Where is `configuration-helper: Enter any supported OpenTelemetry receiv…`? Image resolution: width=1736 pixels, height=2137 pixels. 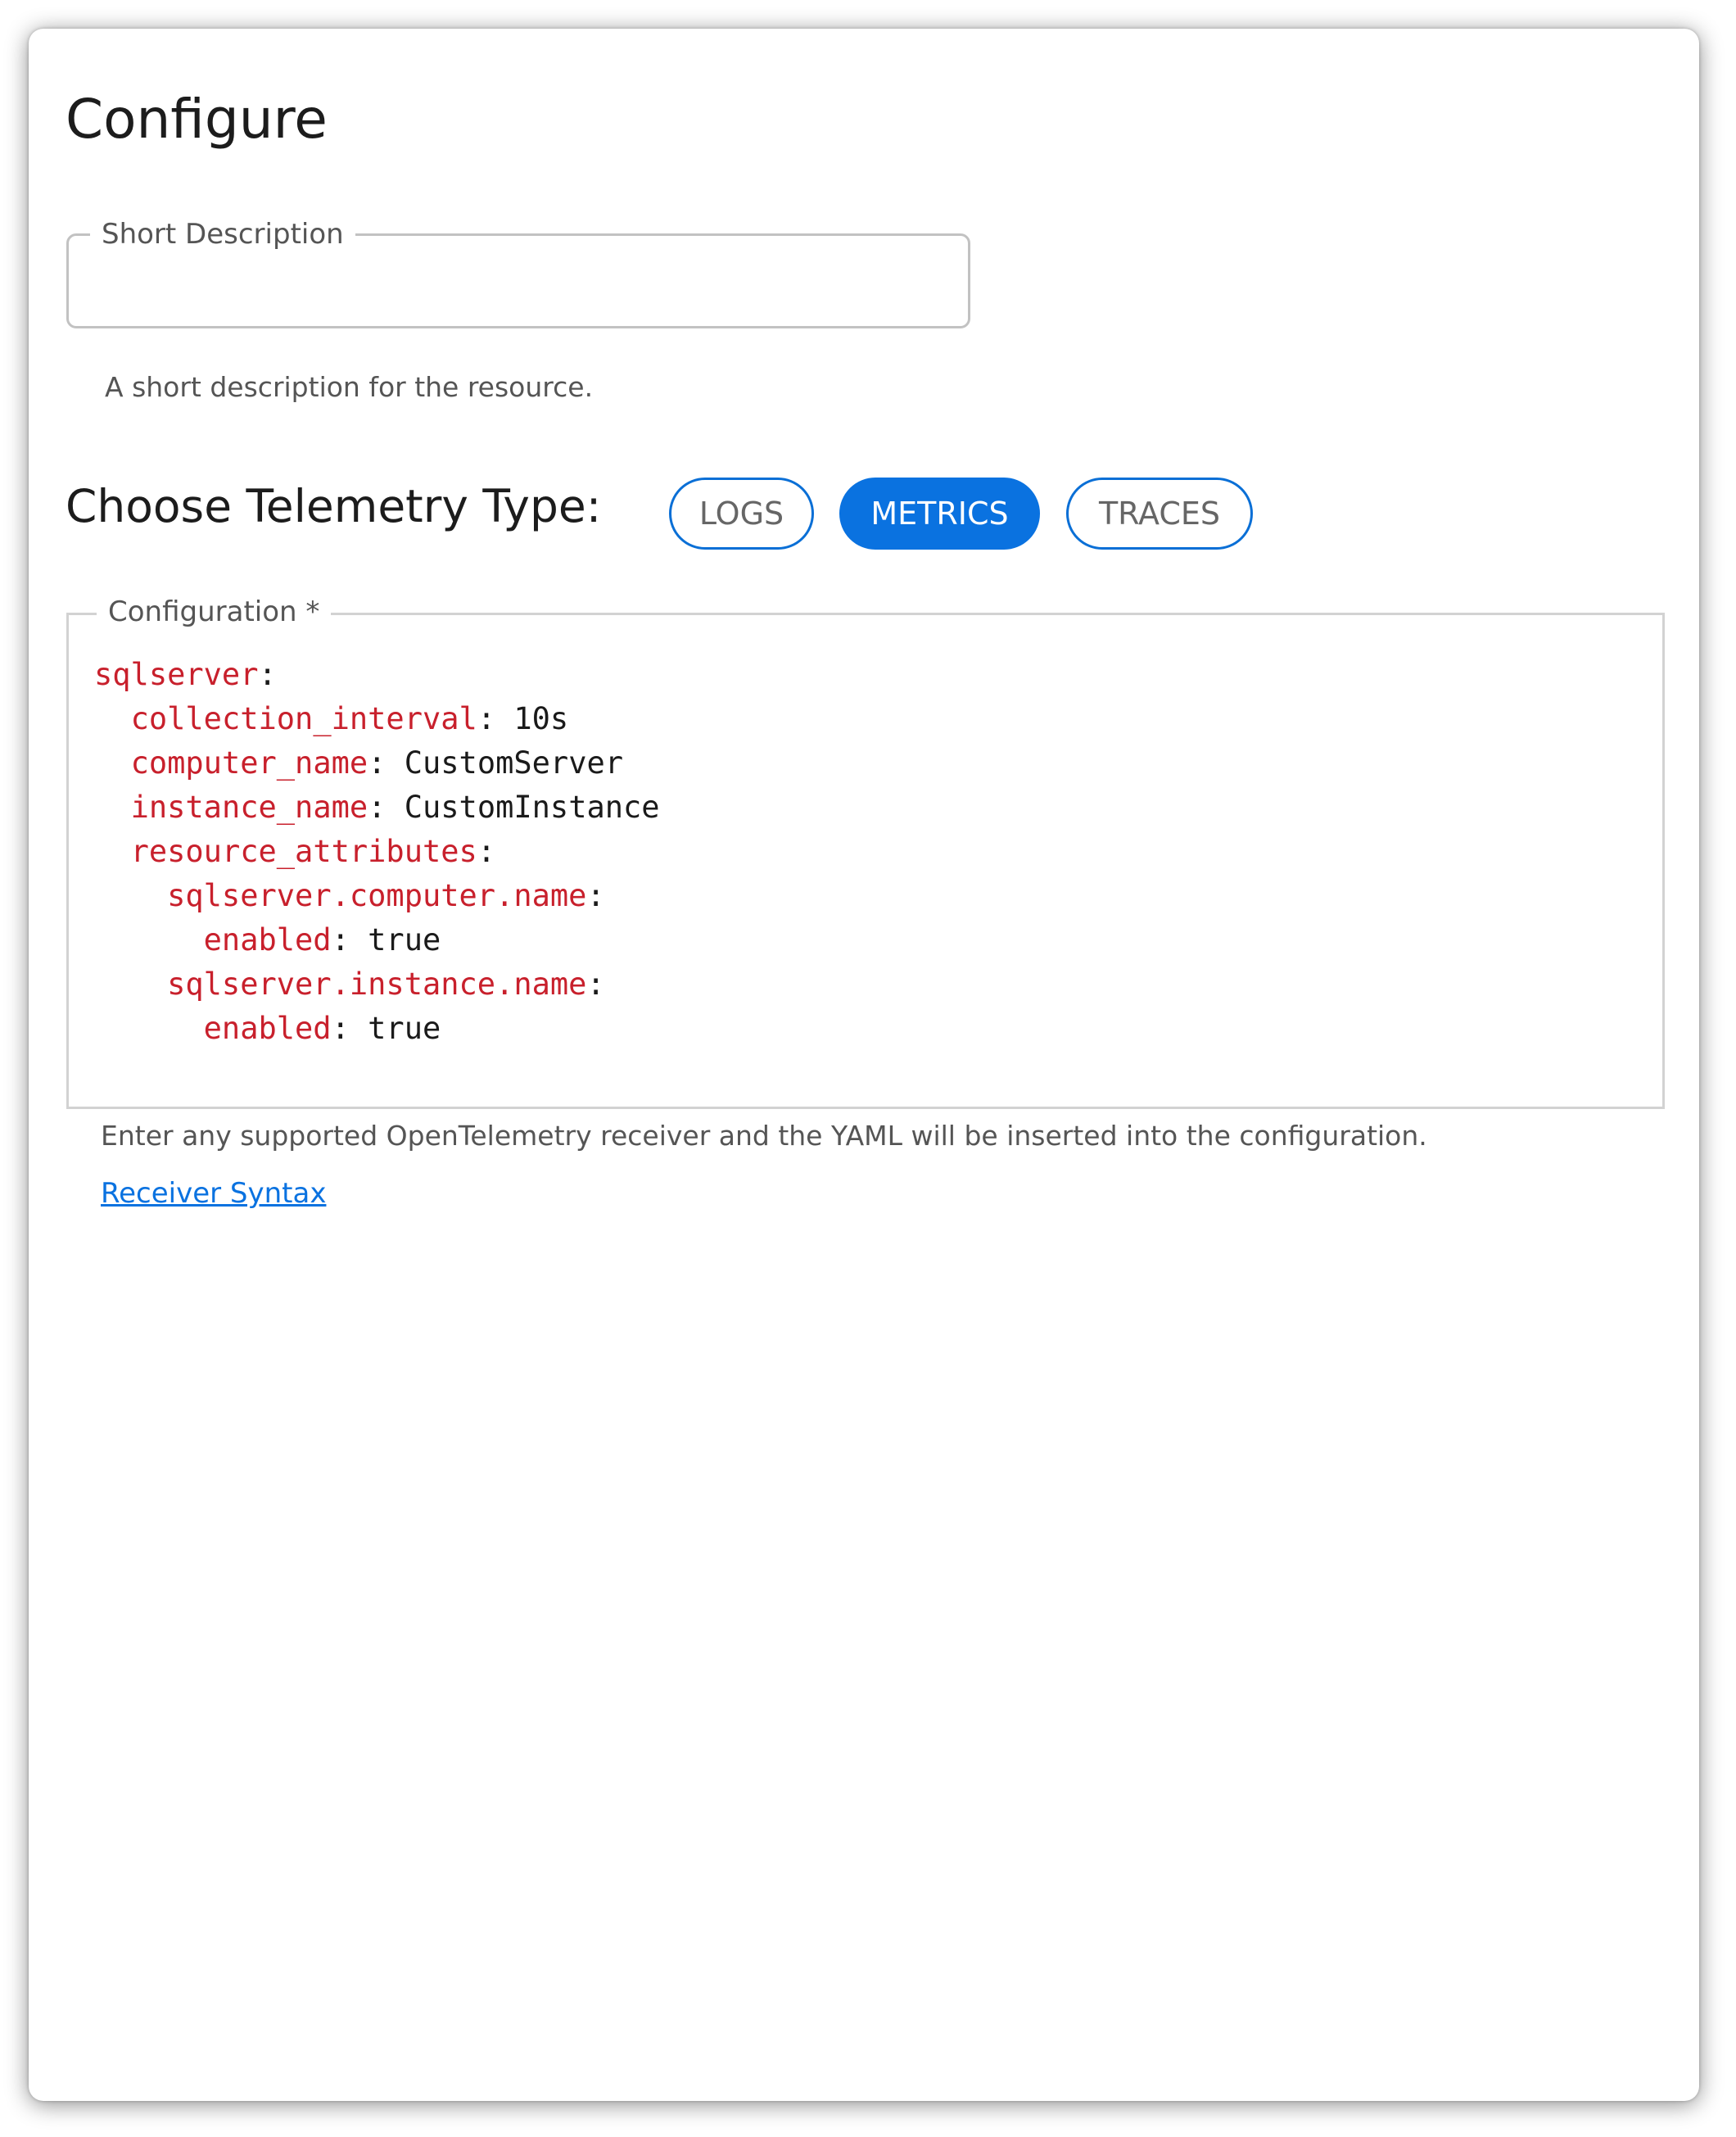
configuration-helper: Enter any supported OpenTelemetry receiv… is located at coordinates (764, 1136).